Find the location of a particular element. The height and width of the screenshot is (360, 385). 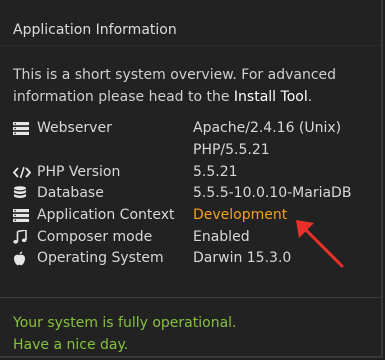

status-line-operational: Your system is fully operational. is located at coordinates (125, 323).